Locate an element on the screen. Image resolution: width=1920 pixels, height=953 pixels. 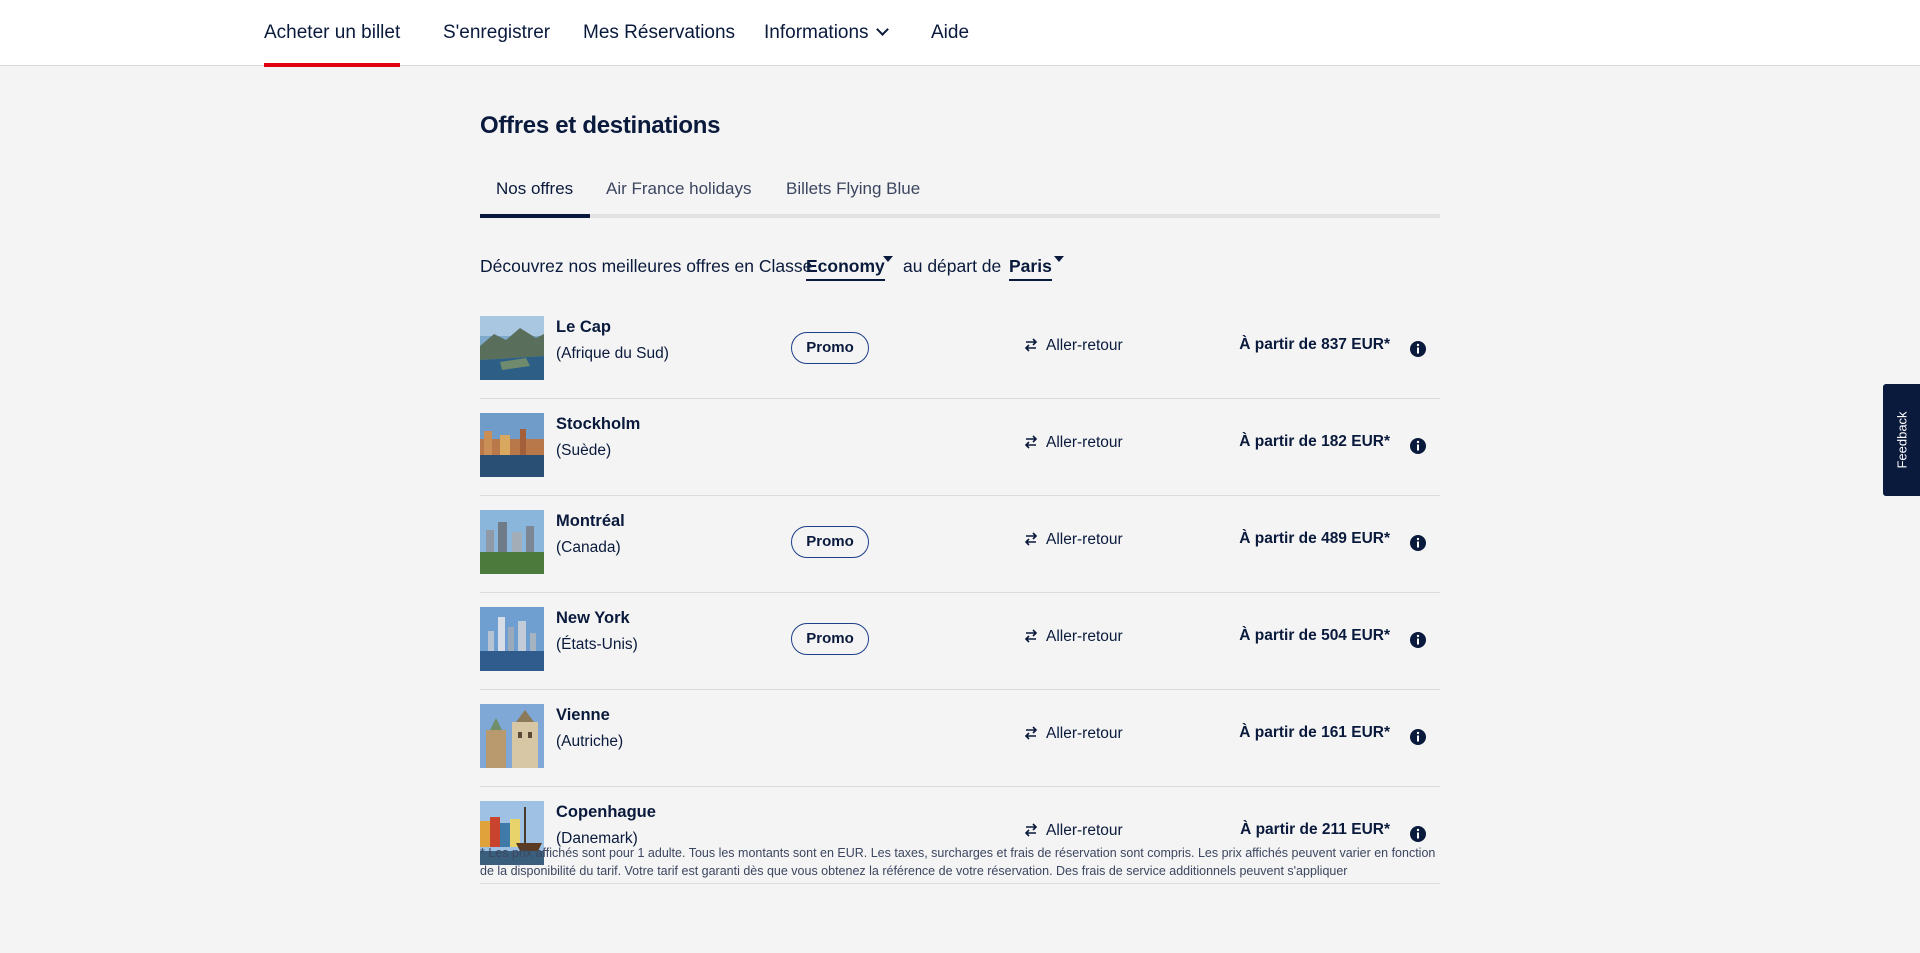
destination-city: Vienne is located at coordinates (583, 715).